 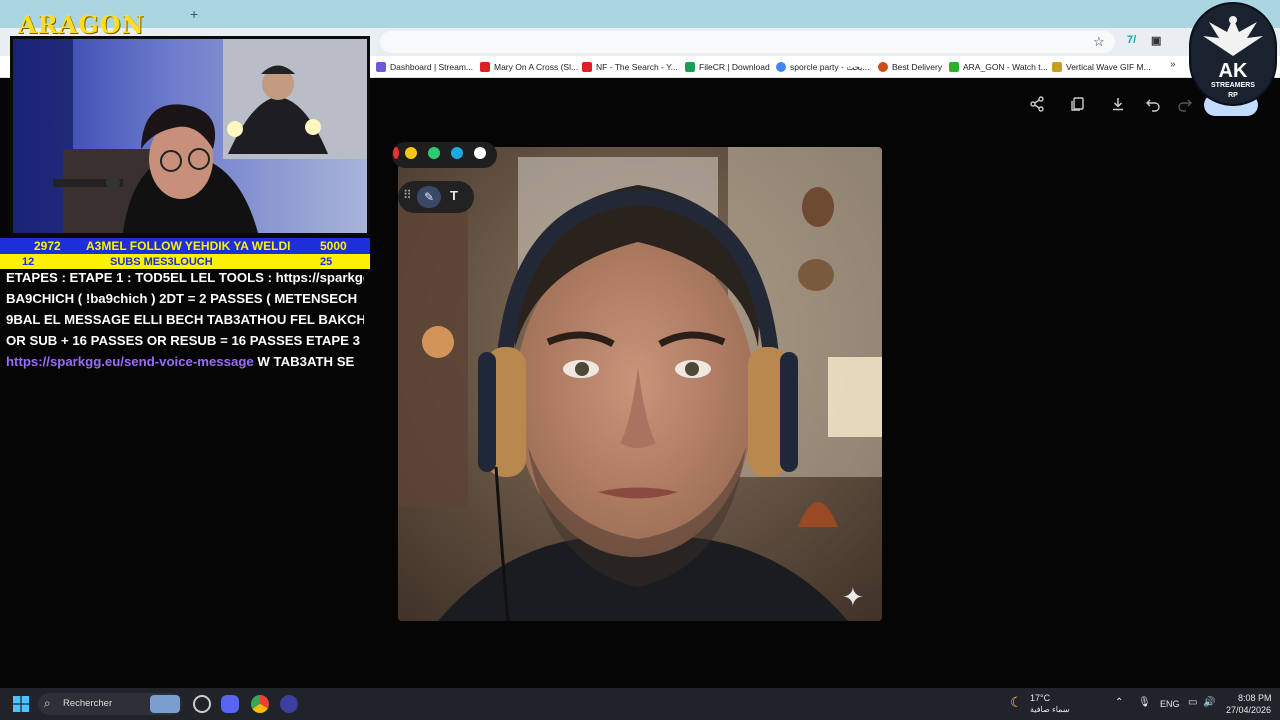 I want to click on obs-icon, so click(x=289, y=704).